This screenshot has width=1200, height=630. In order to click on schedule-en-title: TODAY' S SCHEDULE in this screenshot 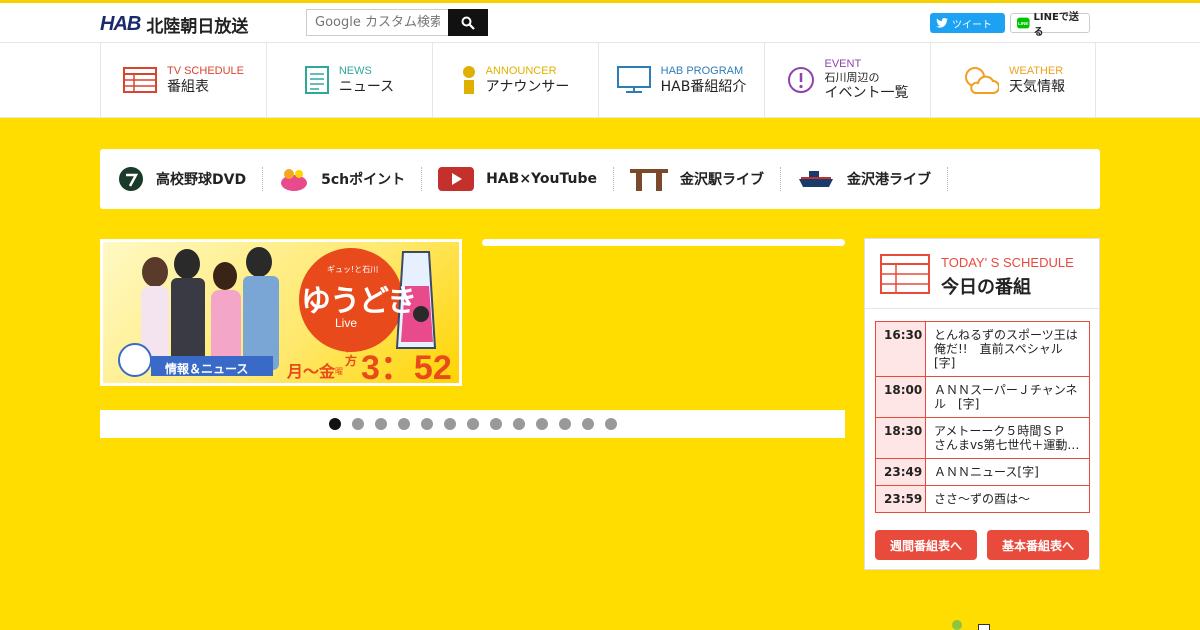, I will do `click(1007, 262)`.